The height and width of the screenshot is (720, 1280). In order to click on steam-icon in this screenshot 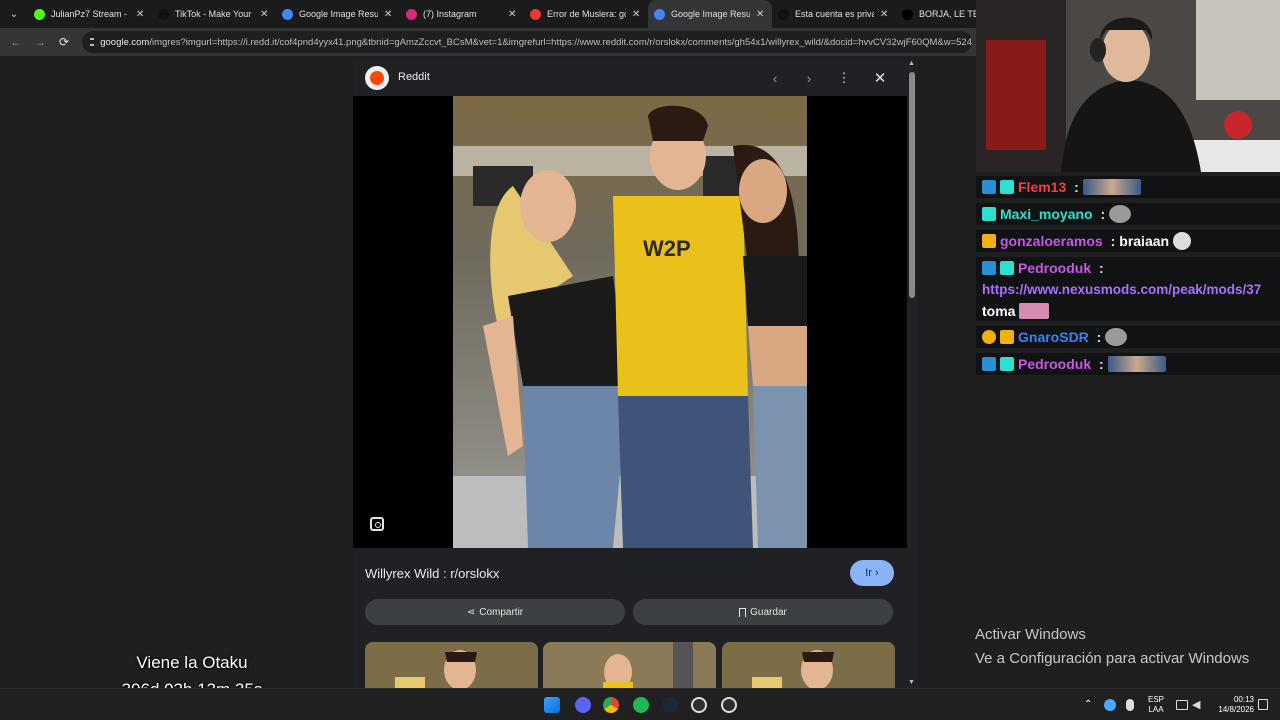, I will do `click(670, 705)`.